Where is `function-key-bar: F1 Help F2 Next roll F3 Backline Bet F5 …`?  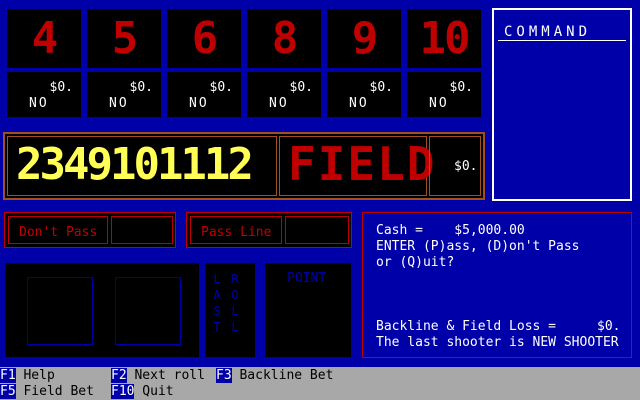 function-key-bar: F1 Help F2 Next roll F3 Backline Bet F5 … is located at coordinates (320, 383).